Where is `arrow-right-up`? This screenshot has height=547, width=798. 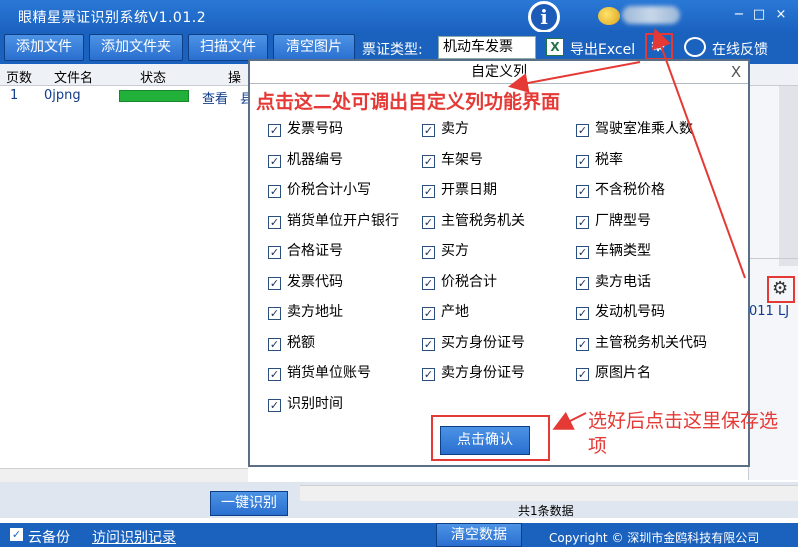 arrow-right-up is located at coordinates (699, 153).